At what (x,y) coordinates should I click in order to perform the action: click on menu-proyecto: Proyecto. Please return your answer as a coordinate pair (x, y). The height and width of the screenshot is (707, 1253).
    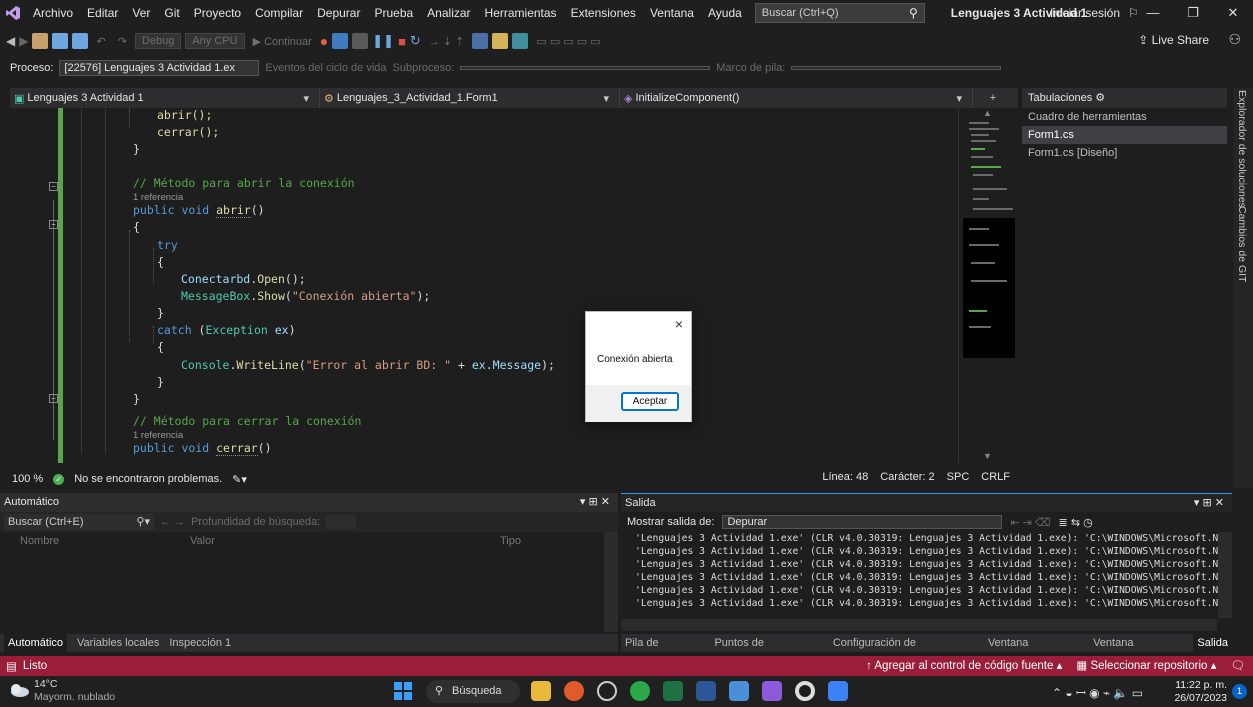
    Looking at the image, I should click on (217, 13).